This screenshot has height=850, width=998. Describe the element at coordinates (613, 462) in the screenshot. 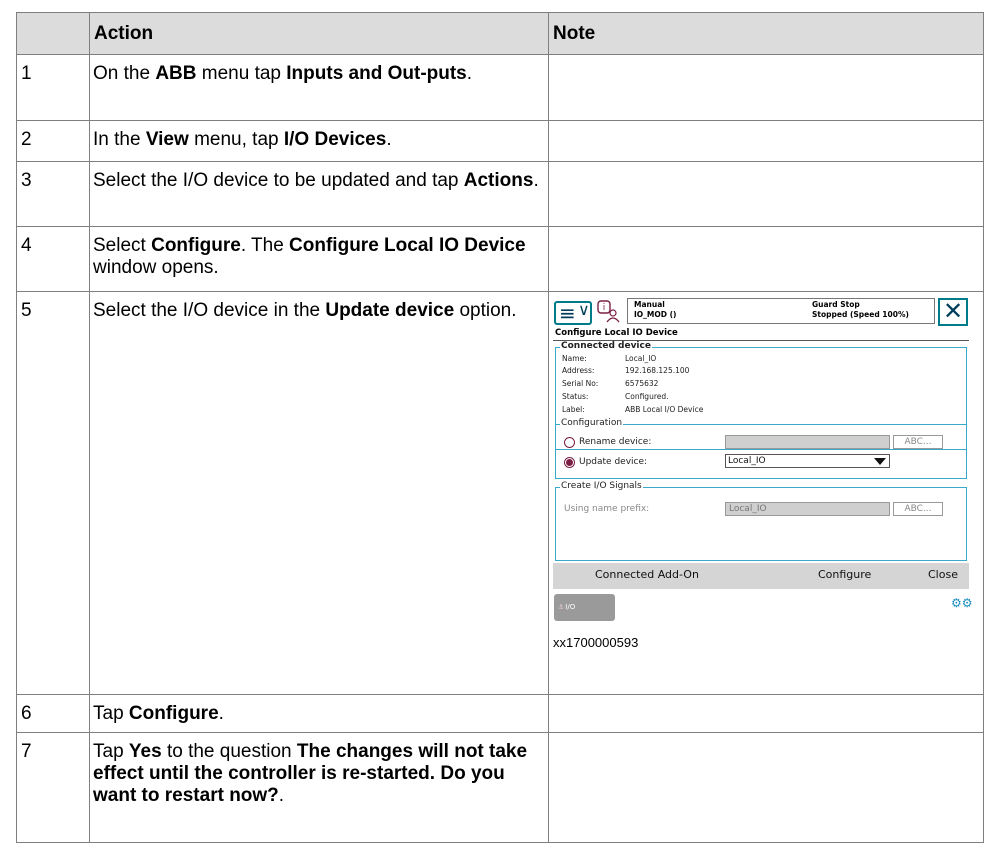

I see `update-device-label: Update device:` at that location.